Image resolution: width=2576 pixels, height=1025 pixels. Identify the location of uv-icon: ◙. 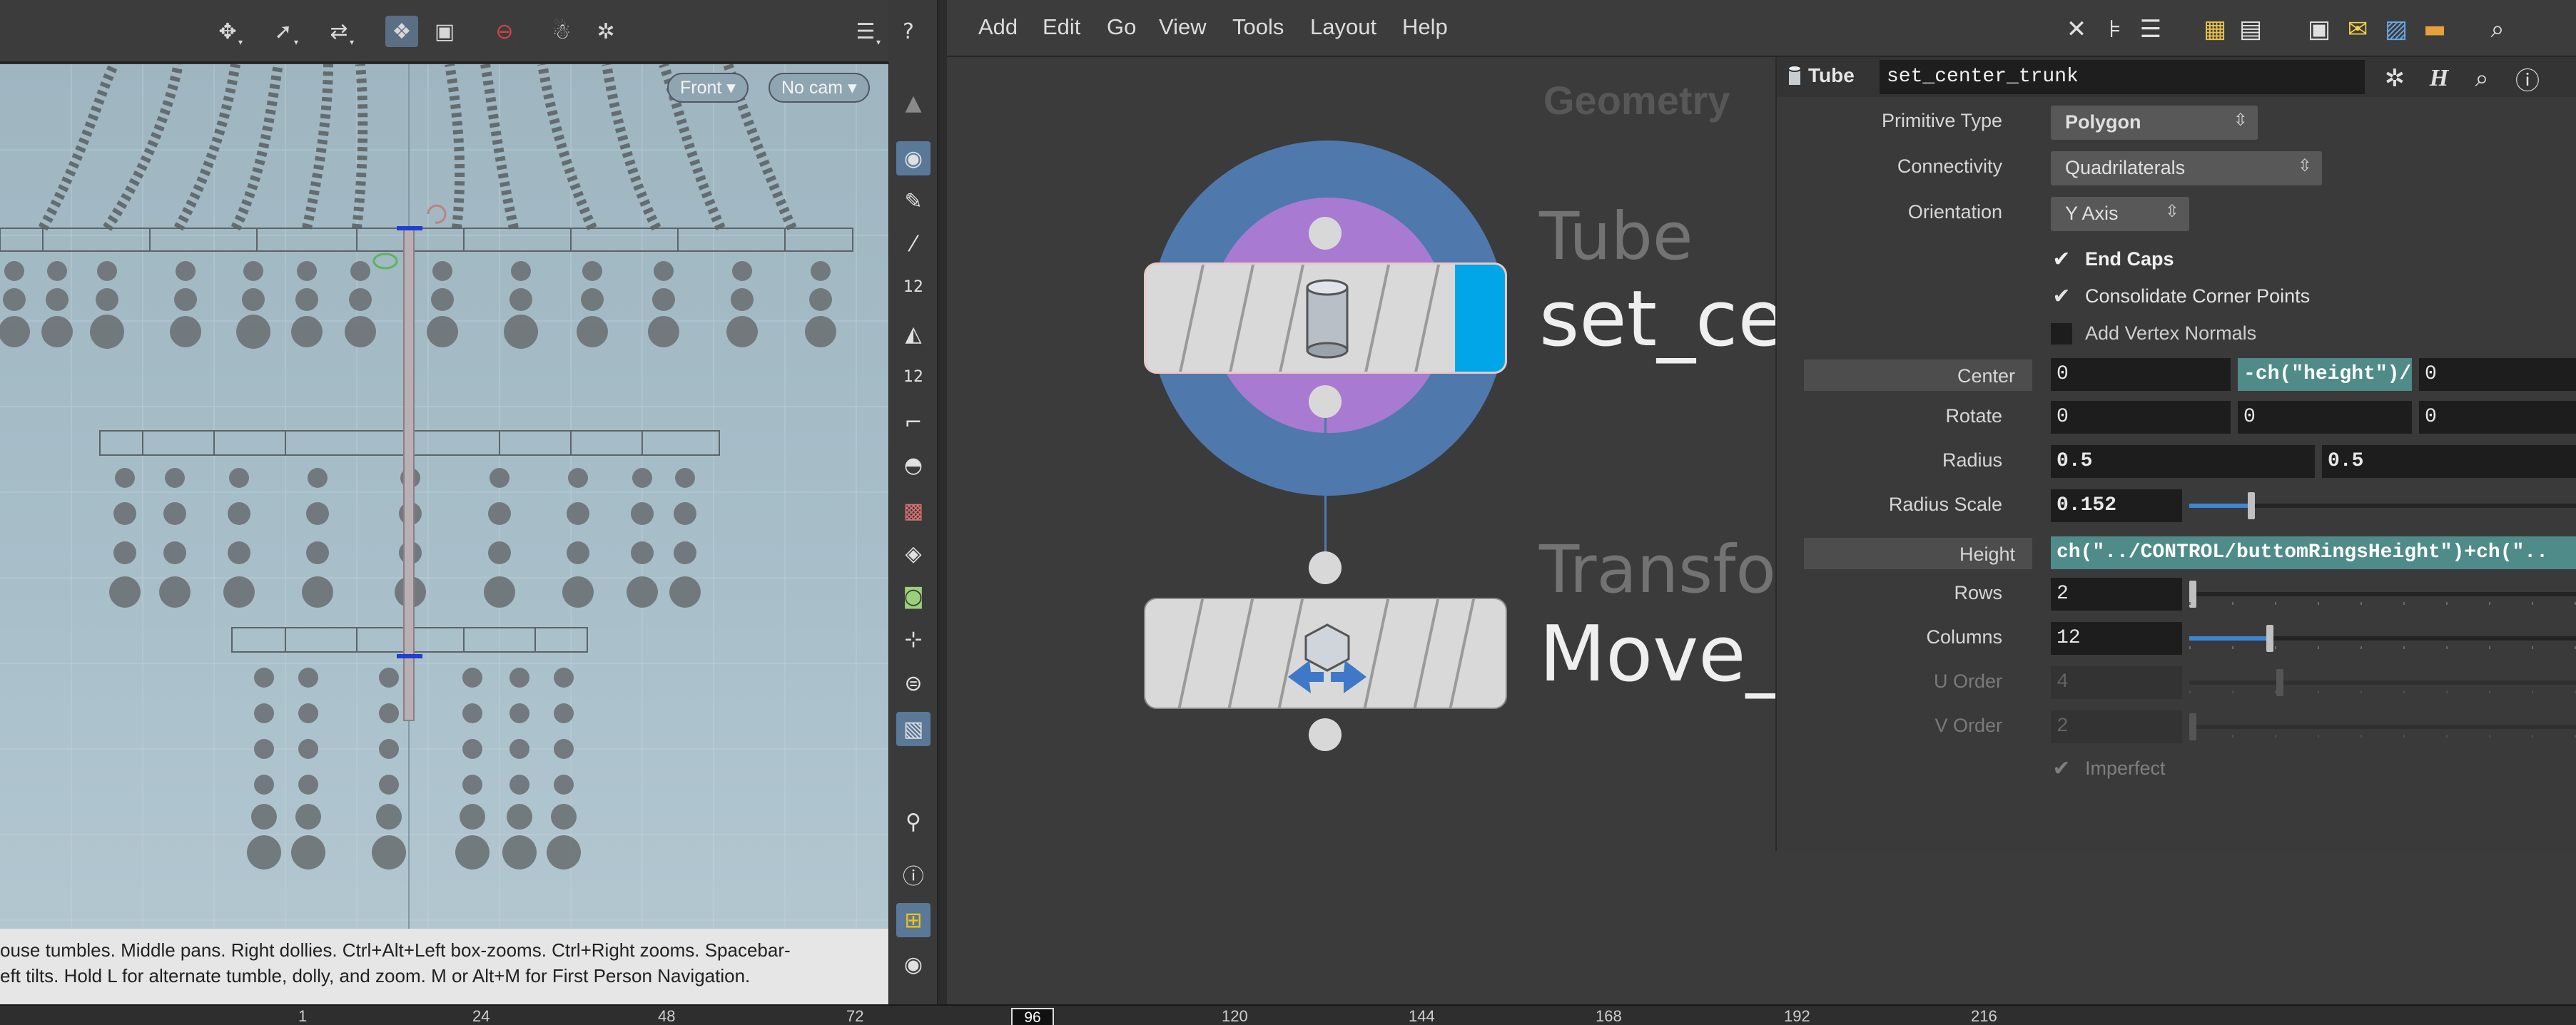
(913, 596).